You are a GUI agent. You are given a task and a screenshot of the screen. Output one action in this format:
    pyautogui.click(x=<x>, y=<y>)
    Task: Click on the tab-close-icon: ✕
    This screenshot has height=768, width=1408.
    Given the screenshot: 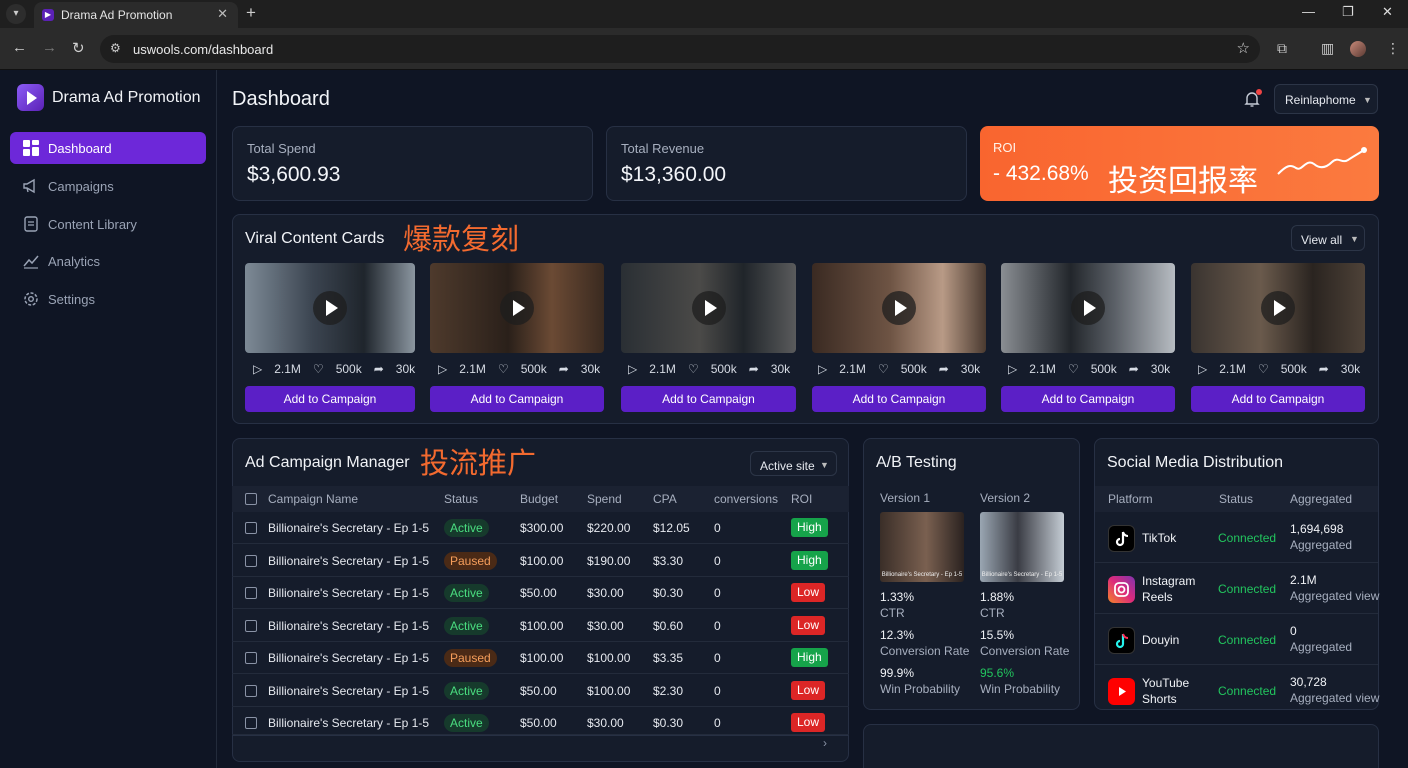 What is the action you would take?
    pyautogui.click(x=222, y=14)
    